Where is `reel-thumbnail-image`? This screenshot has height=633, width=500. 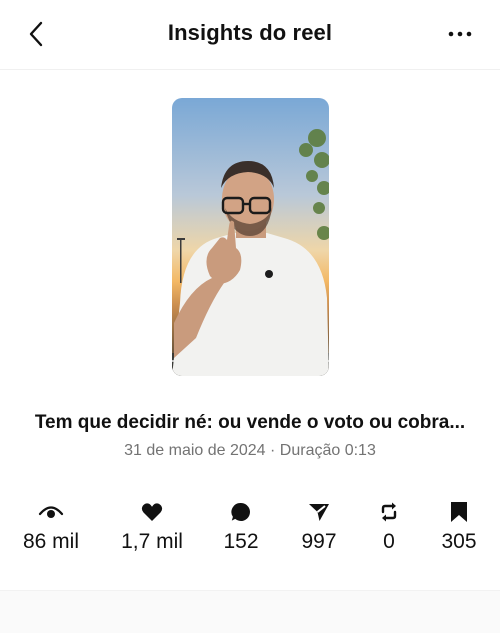
reel-thumbnail-image is located at coordinates (250, 237).